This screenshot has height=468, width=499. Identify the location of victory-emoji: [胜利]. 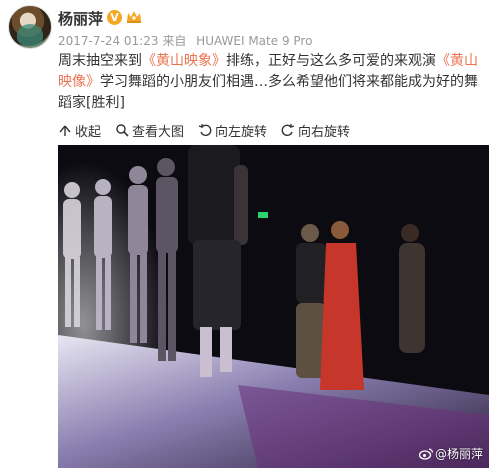
(105, 103).